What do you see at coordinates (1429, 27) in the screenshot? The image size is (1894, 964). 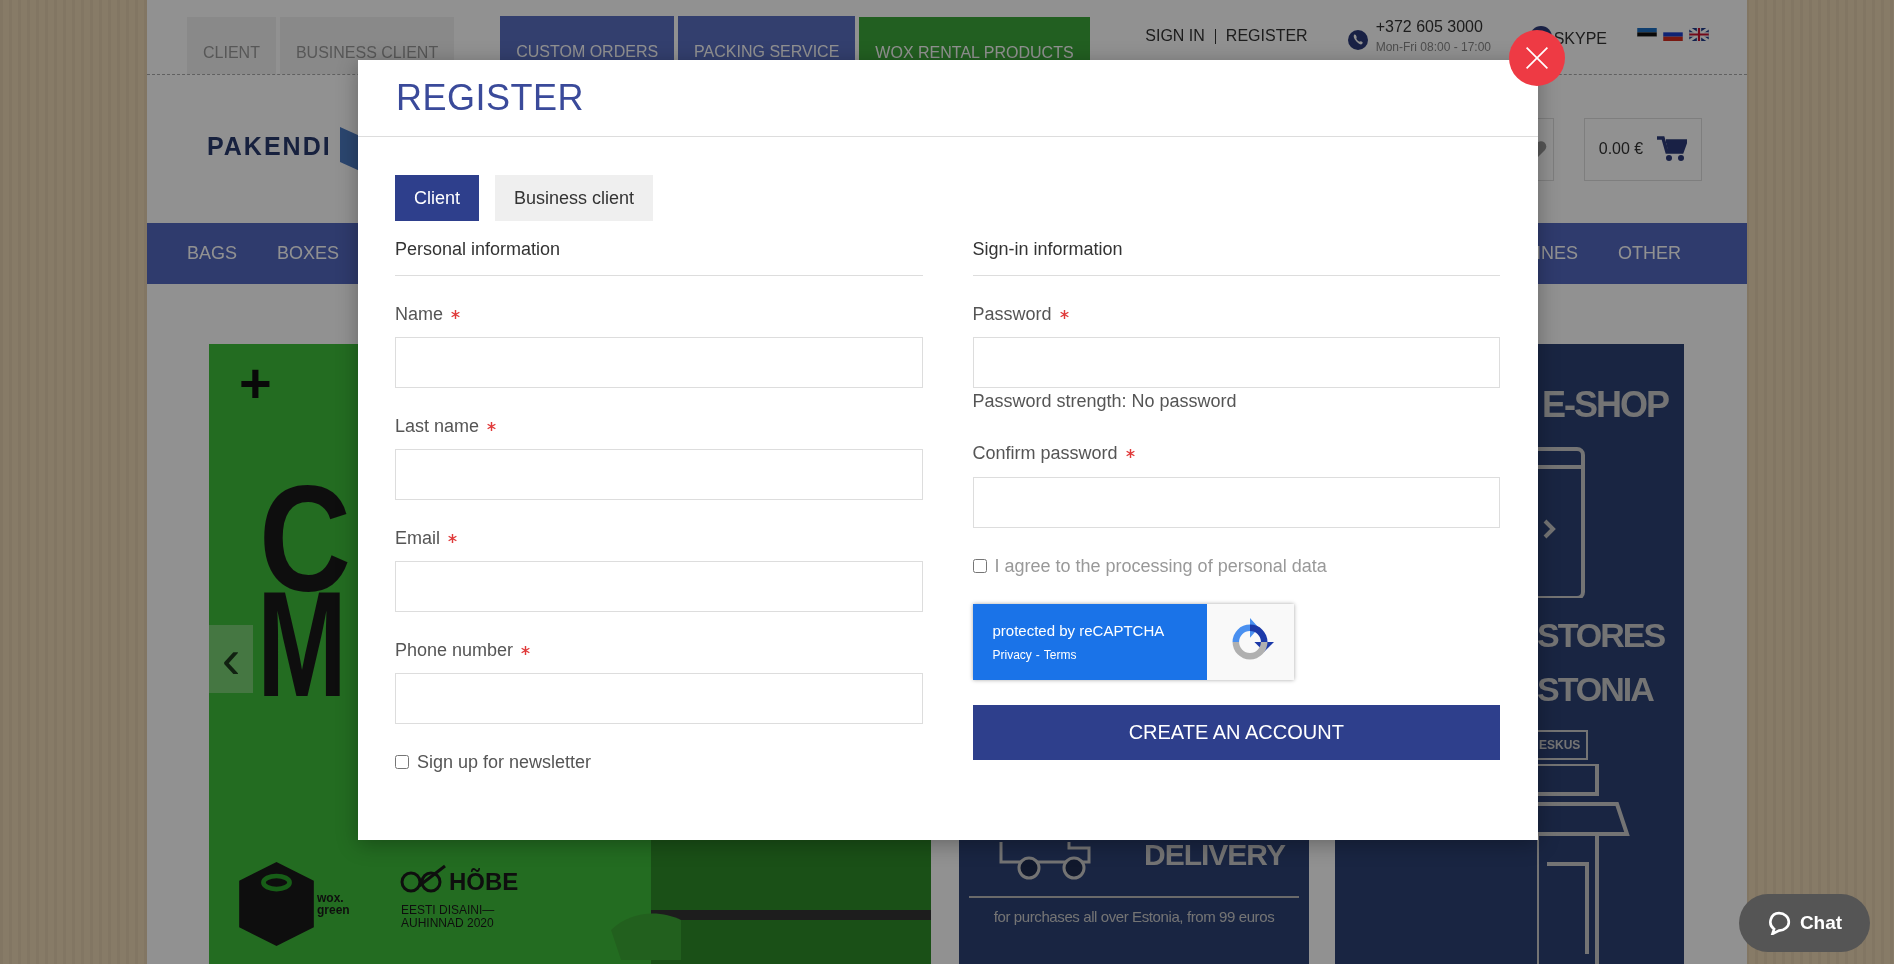 I see `phone-number: +372 605 3000` at bounding box center [1429, 27].